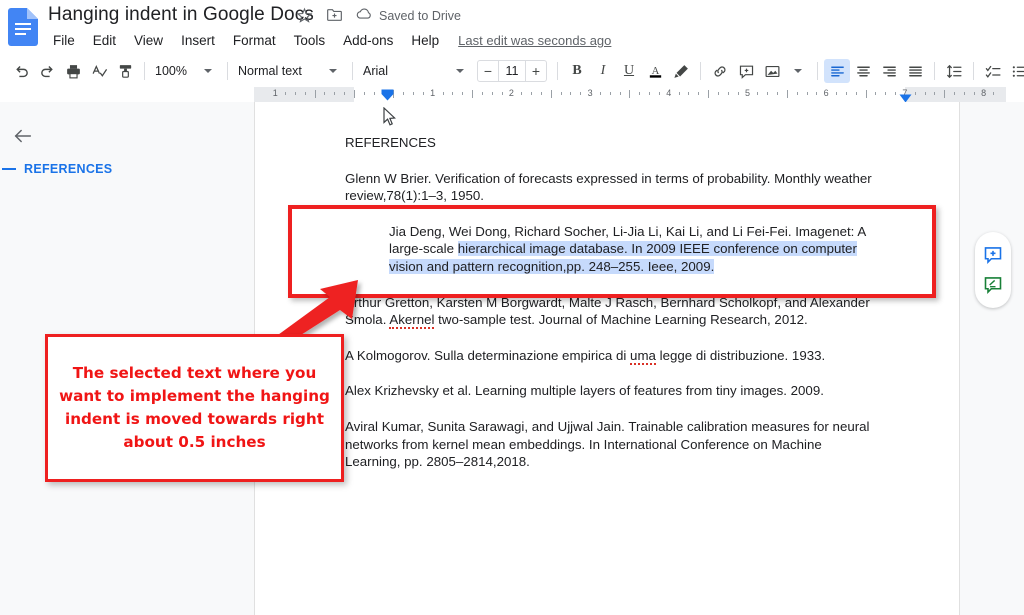 This screenshot has height=615, width=1024. What do you see at coordinates (181, 15) in the screenshot?
I see `document-title: Hanging indent in Google Docs` at bounding box center [181, 15].